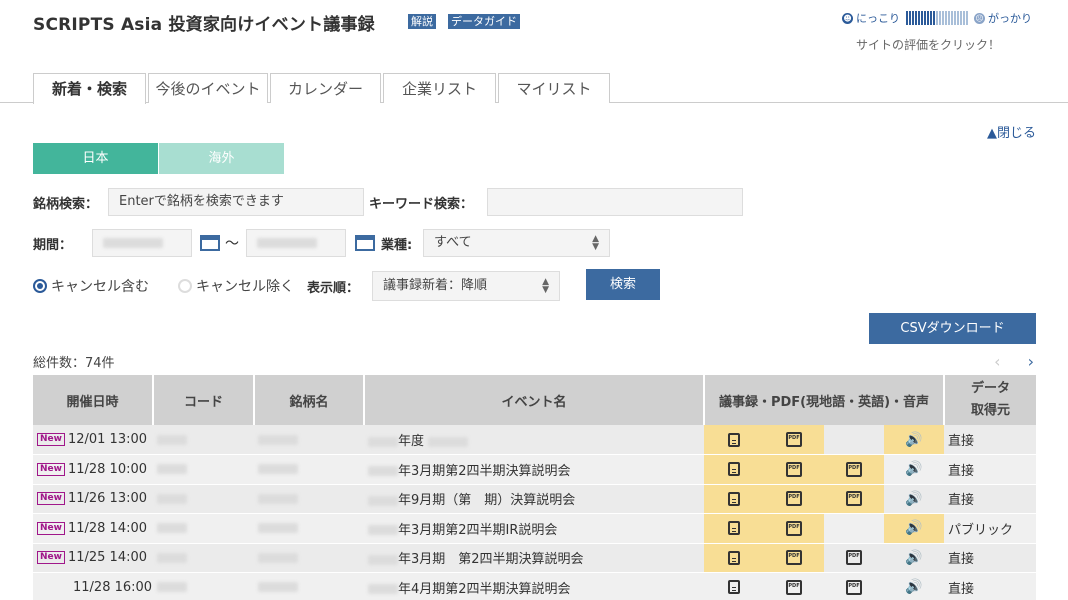 This screenshot has width=1068, height=600. Describe the element at coordinates (95, 158) in the screenshot. I see `region-japan-button: 日本` at that location.